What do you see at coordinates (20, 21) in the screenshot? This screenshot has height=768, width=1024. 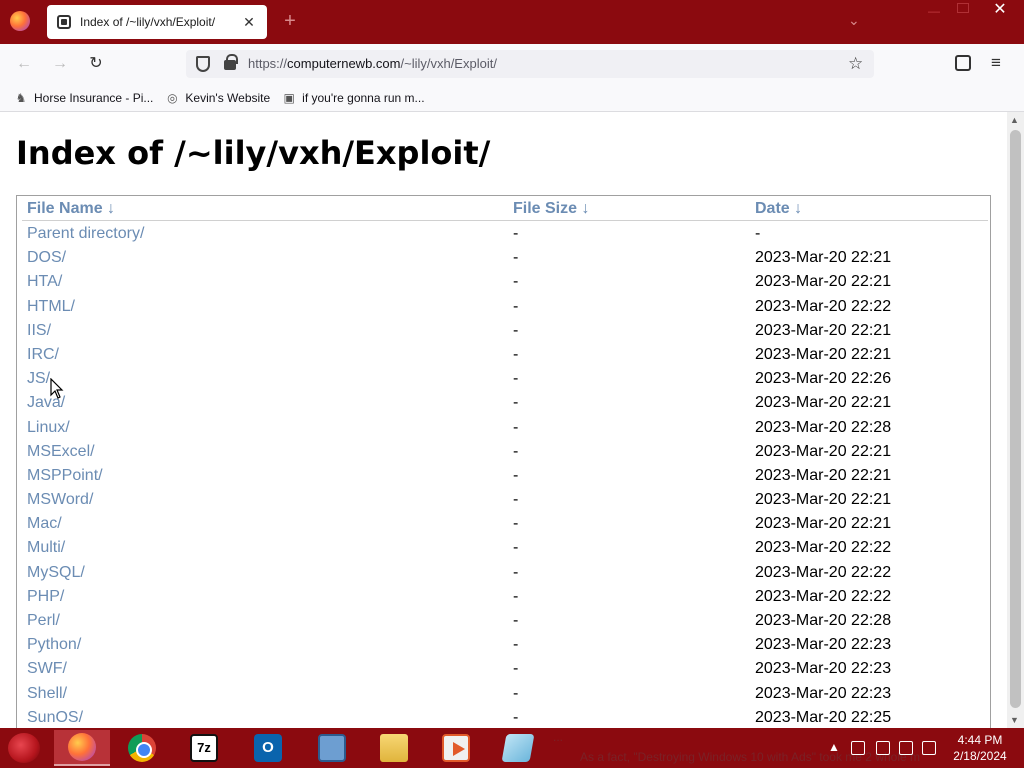 I see `firefox-view-icon` at bounding box center [20, 21].